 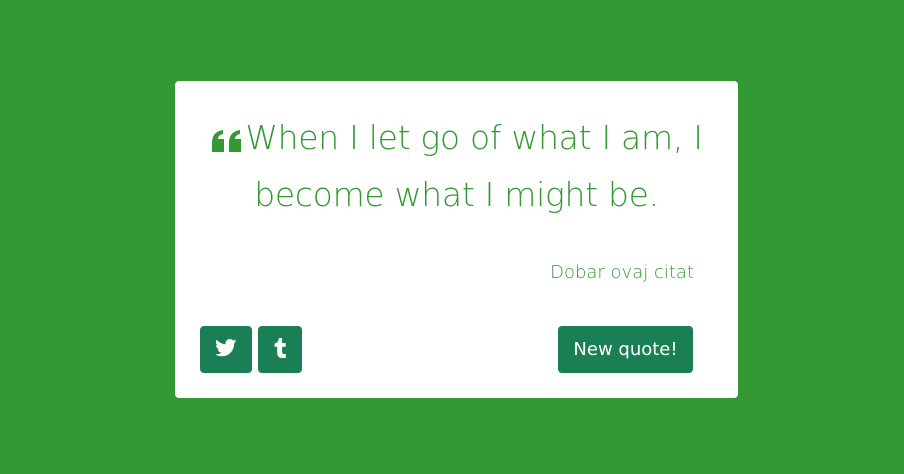 I want to click on tweet-button, so click(x=226, y=349).